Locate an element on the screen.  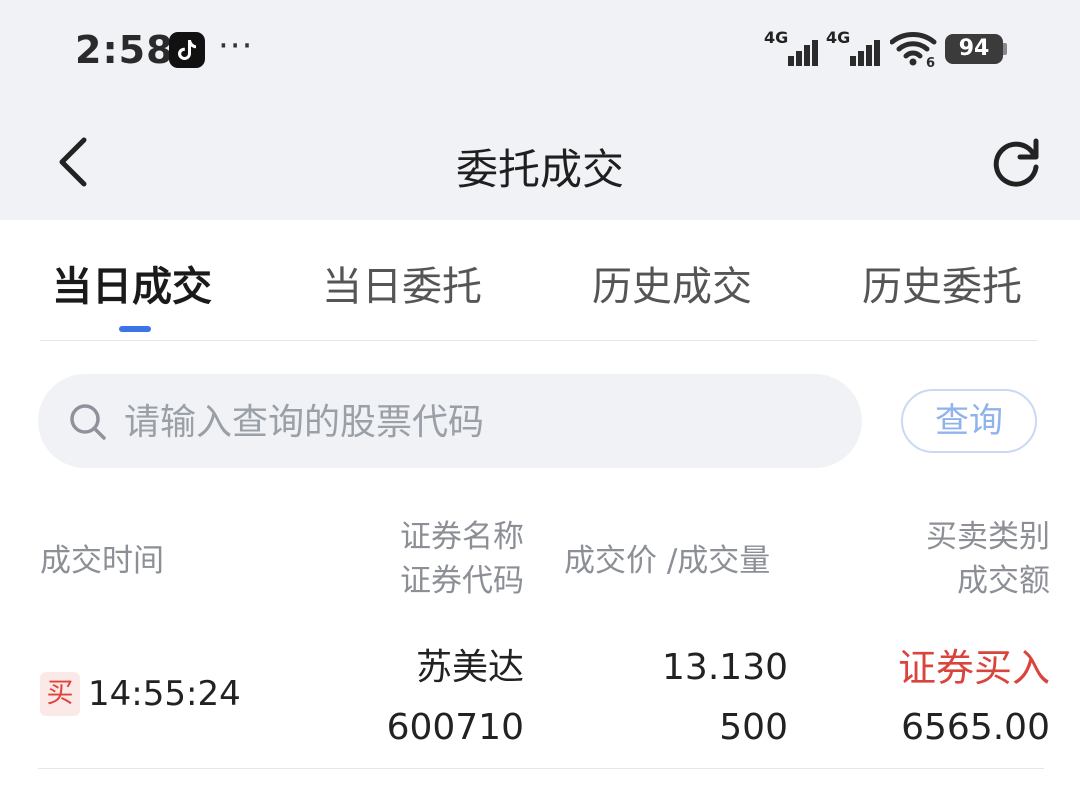
header-price-qty: 成交价 /成交量 is located at coordinates (667, 561).